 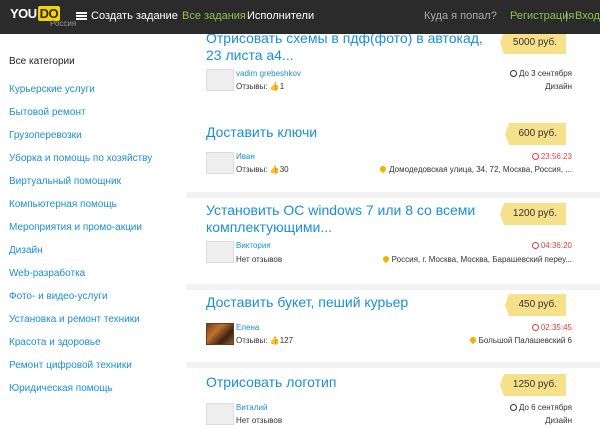 I want to click on nav-all-tasks: Все задания, so click(x=214, y=16).